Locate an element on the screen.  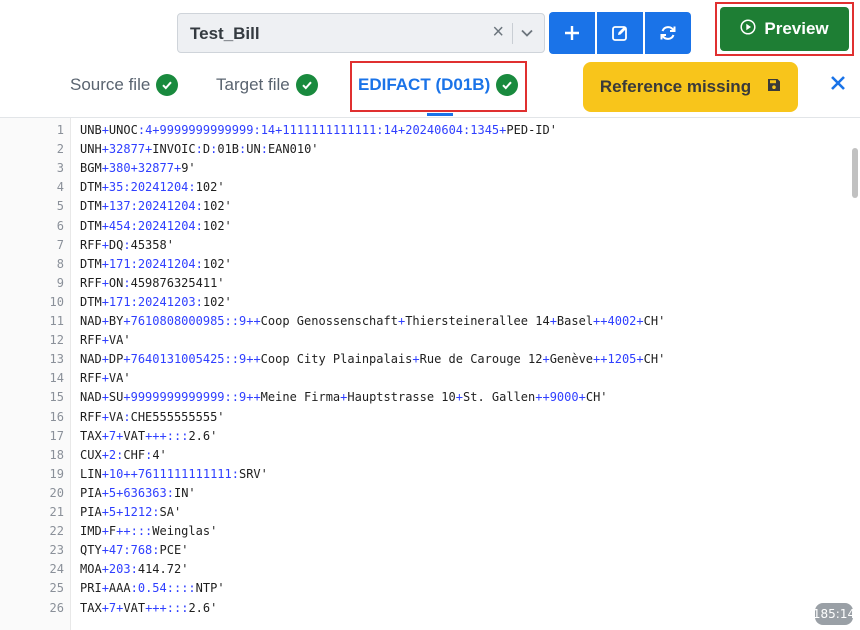
code-text: UNH+32877+INVOIC:D:01B:UN:EAN010' is located at coordinates (199, 149).